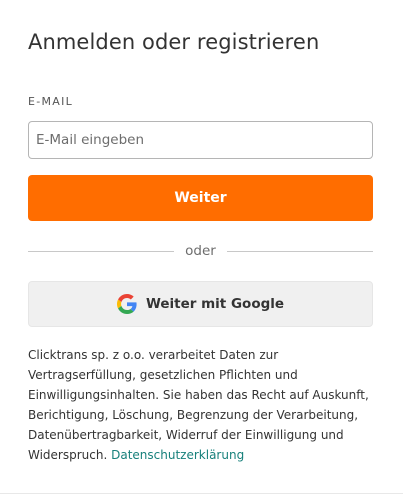 This screenshot has width=403, height=494. What do you see at coordinates (174, 42) in the screenshot?
I see `page-title: Anmelden oder registrieren` at bounding box center [174, 42].